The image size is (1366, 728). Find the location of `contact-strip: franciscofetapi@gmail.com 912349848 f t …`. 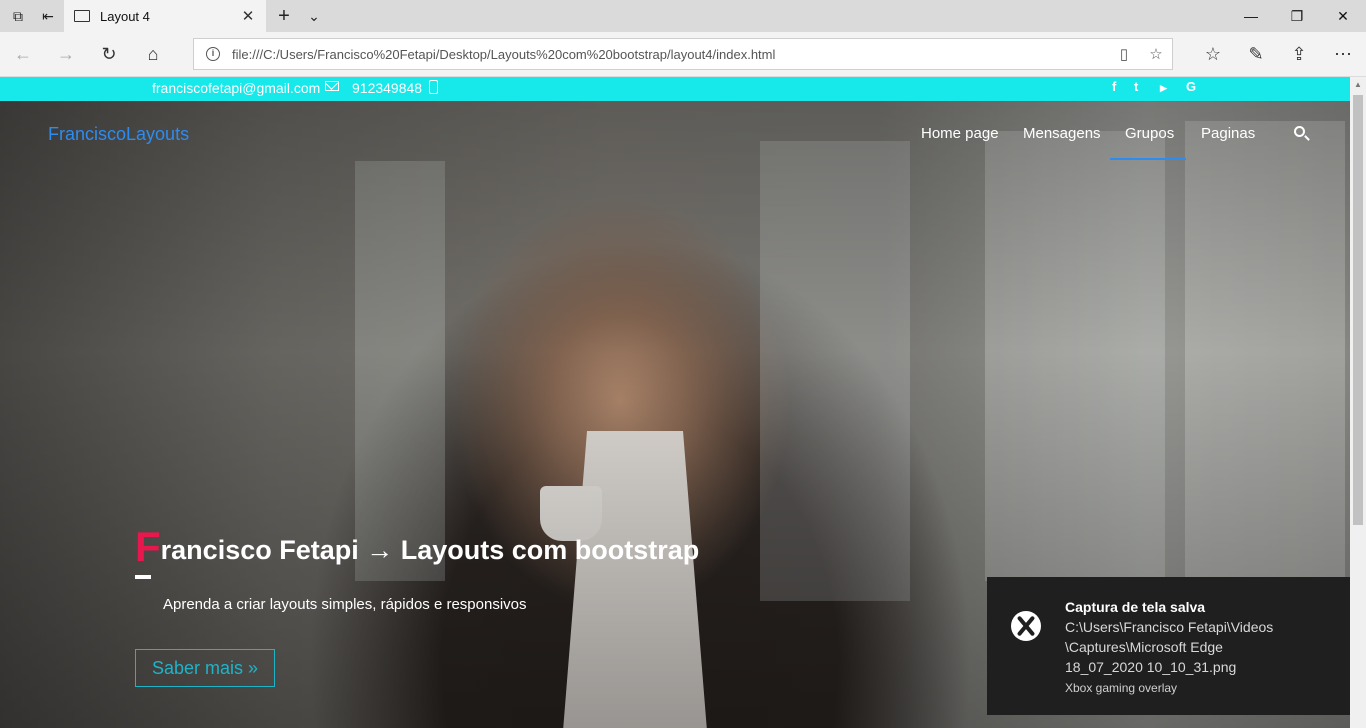

contact-strip: franciscofetapi@gmail.com 912349848 f t … is located at coordinates (675, 89).